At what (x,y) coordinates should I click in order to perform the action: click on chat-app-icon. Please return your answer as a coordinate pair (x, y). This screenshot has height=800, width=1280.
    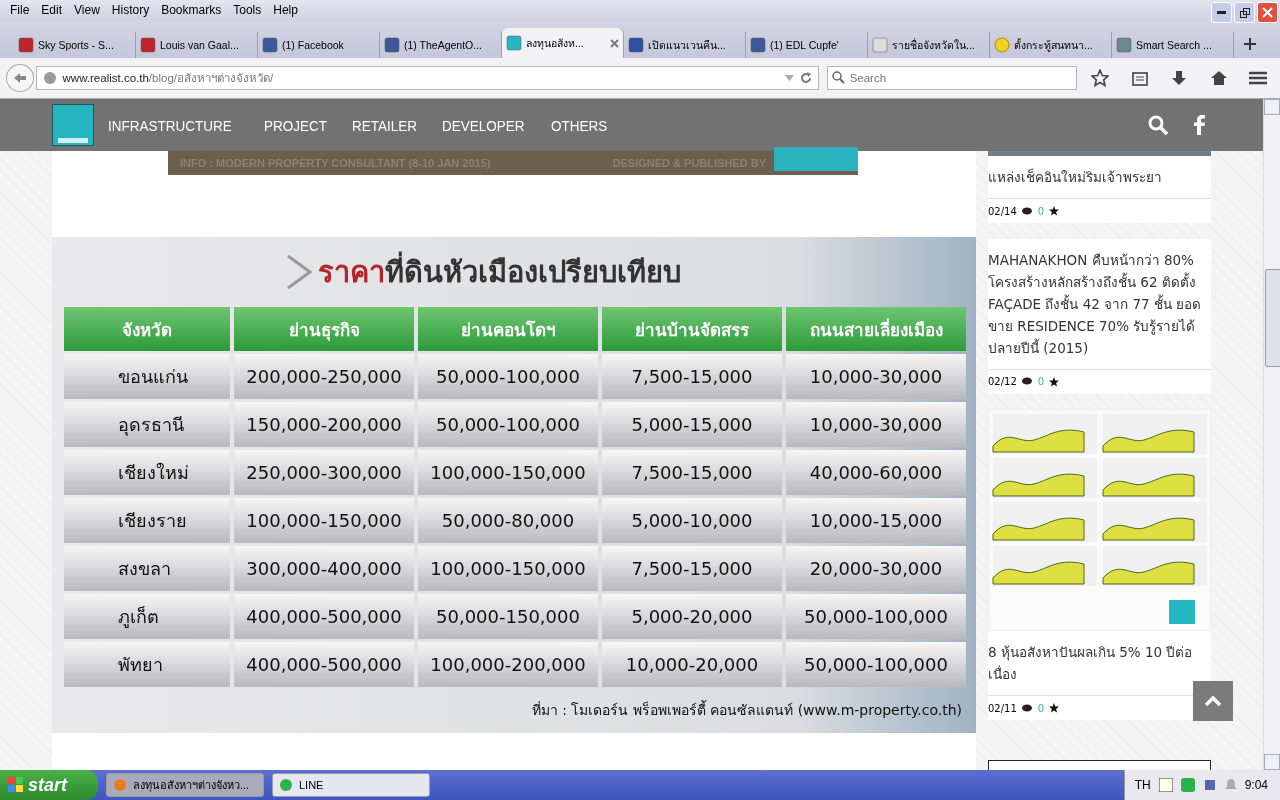
    Looking at the image, I should click on (1187, 785).